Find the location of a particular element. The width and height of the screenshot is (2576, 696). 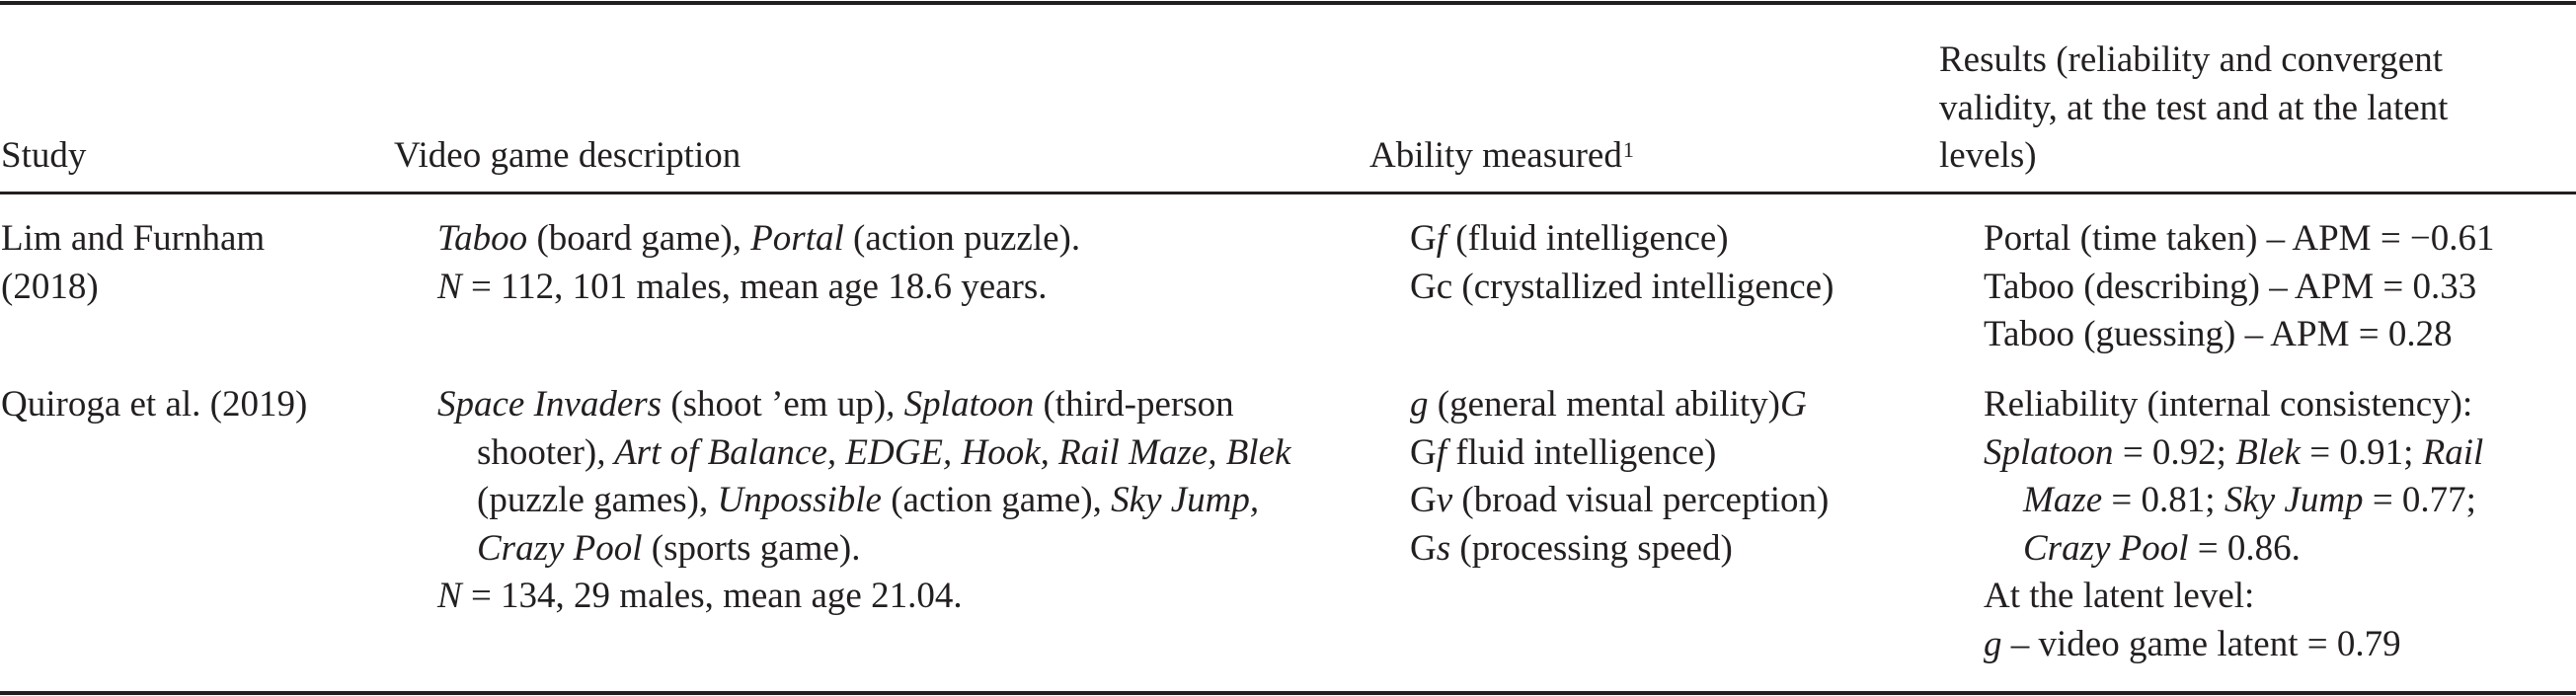

latent-g-symbol: g is located at coordinates (1993, 643).